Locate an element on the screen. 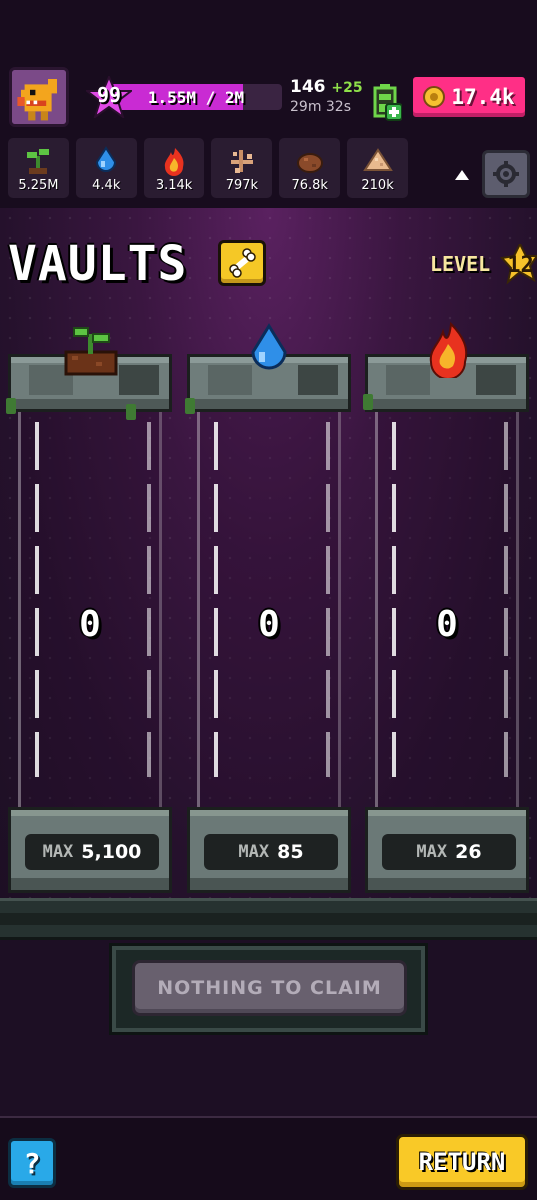 Image resolution: width=537 pixels, height=1200 pixels. bone-icon is located at coordinates (242, 263).